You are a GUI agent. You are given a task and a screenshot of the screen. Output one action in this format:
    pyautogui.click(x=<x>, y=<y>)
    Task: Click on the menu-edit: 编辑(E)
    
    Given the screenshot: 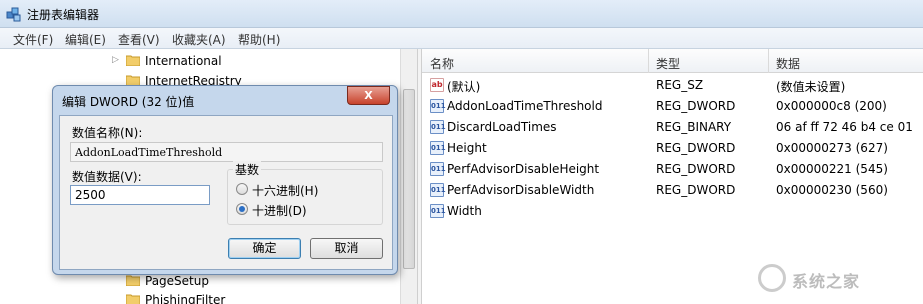 What is the action you would take?
    pyautogui.click(x=85, y=39)
    